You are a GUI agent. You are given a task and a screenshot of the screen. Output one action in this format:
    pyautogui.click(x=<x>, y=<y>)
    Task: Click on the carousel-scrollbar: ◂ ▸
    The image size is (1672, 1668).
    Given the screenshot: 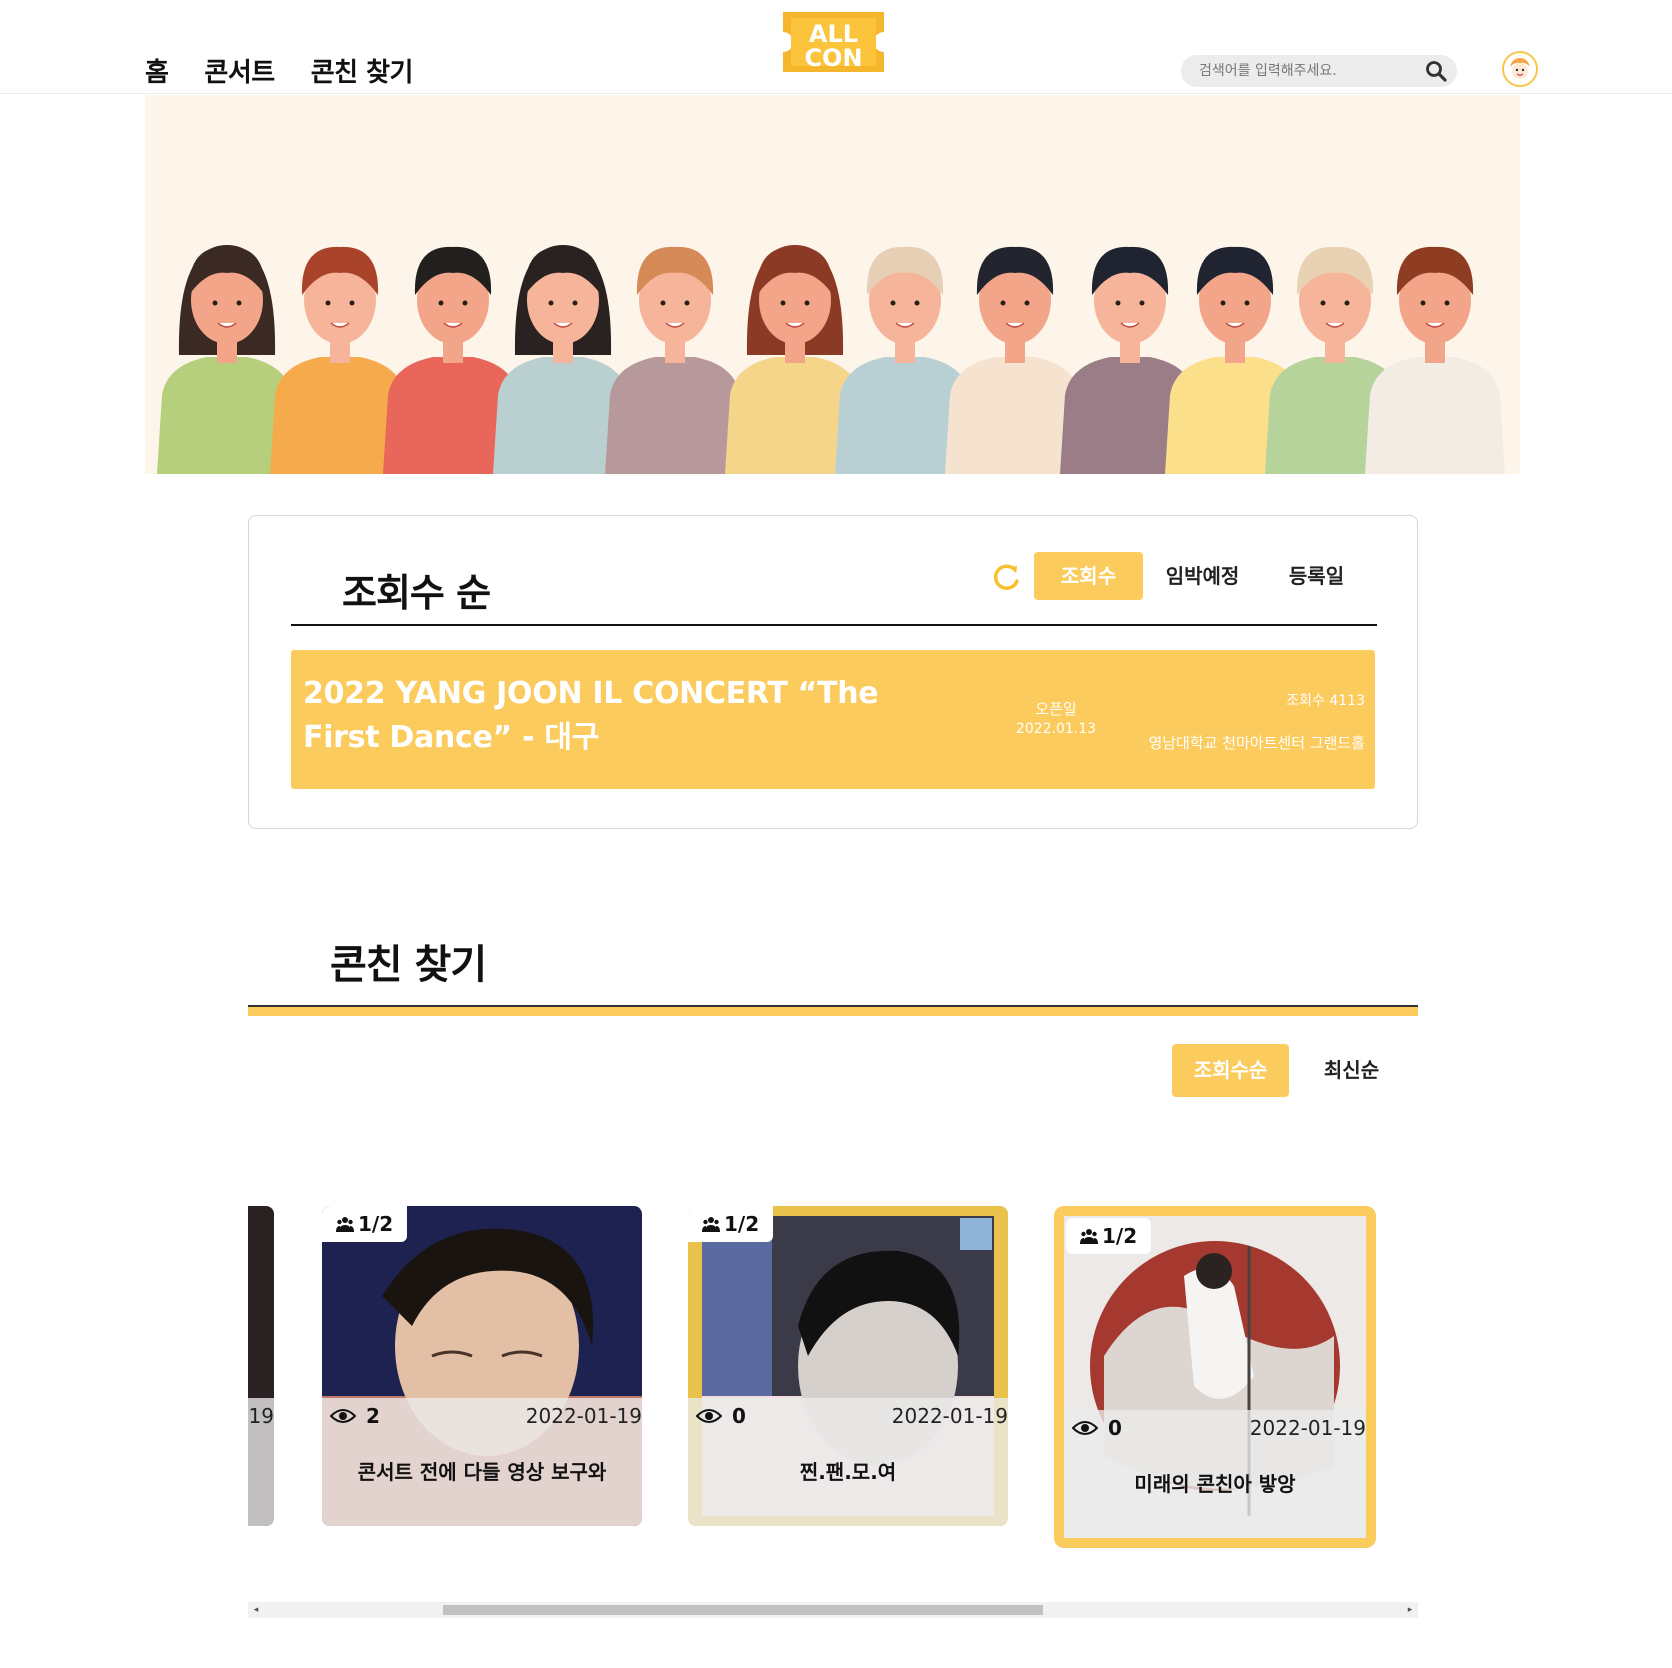 What is the action you would take?
    pyautogui.click(x=833, y=1610)
    